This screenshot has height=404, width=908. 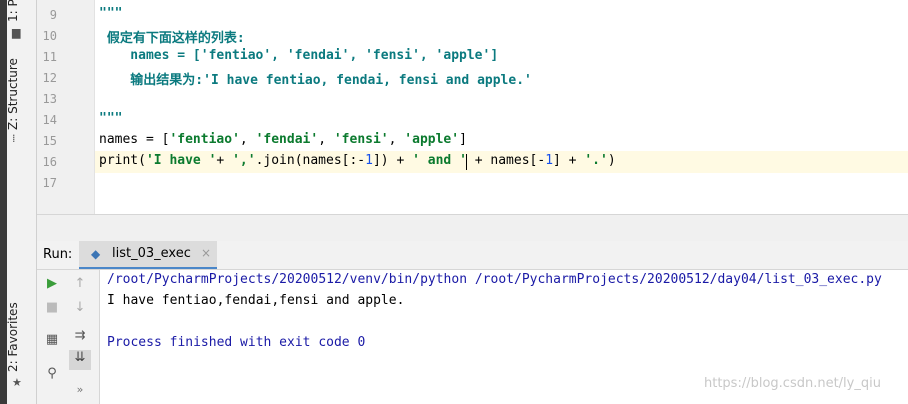 What do you see at coordinates (18, 202) in the screenshot?
I see `tool-window-strip: 1: P ▆ Z: Structure ⁞ 2: Favorites ★` at bounding box center [18, 202].